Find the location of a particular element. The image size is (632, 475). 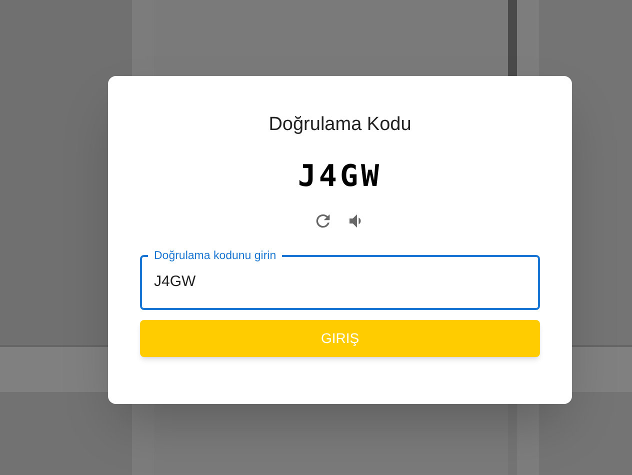

captcha-code: J4GW is located at coordinates (340, 177).